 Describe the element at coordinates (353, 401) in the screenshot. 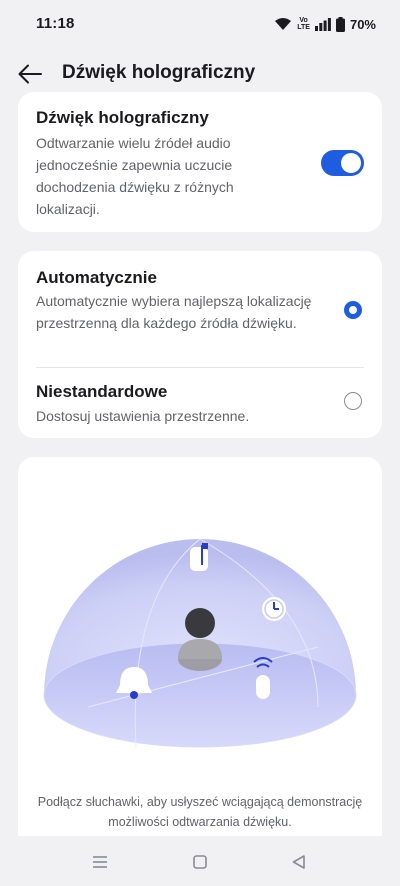

I see `radio-custom` at that location.